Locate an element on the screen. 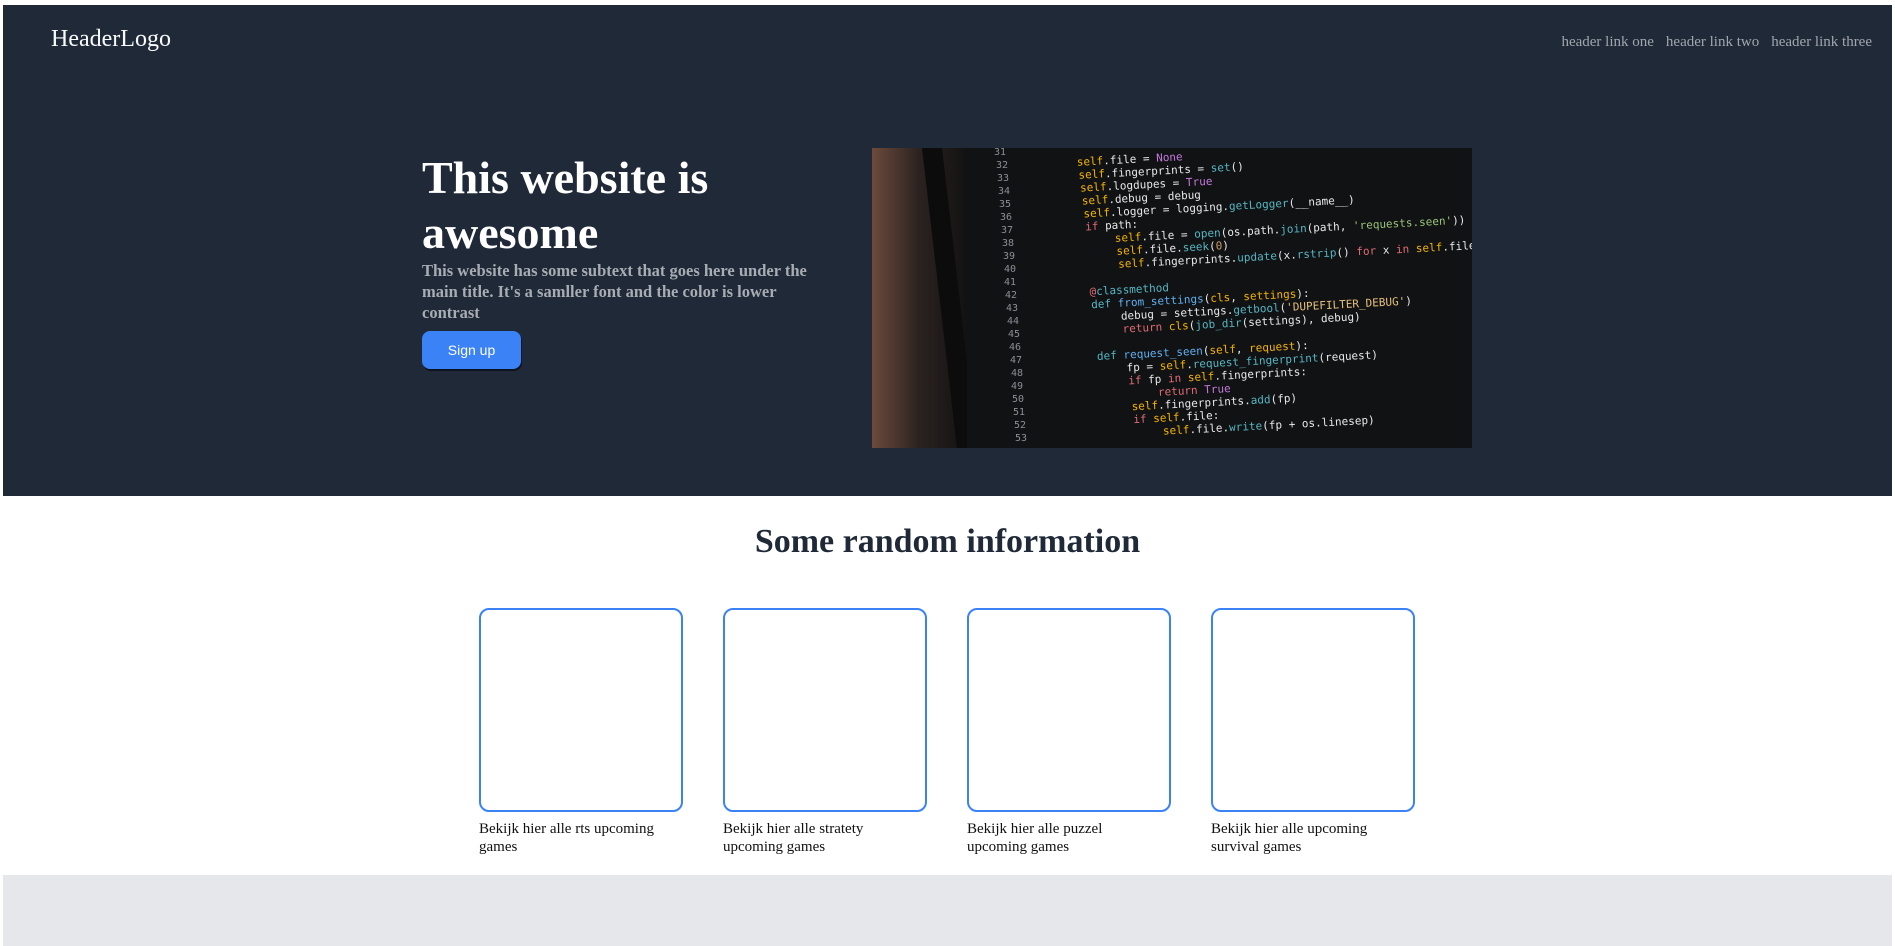 This screenshot has width=1895, height=946. svg-text: 47 is located at coordinates (1016, 360).